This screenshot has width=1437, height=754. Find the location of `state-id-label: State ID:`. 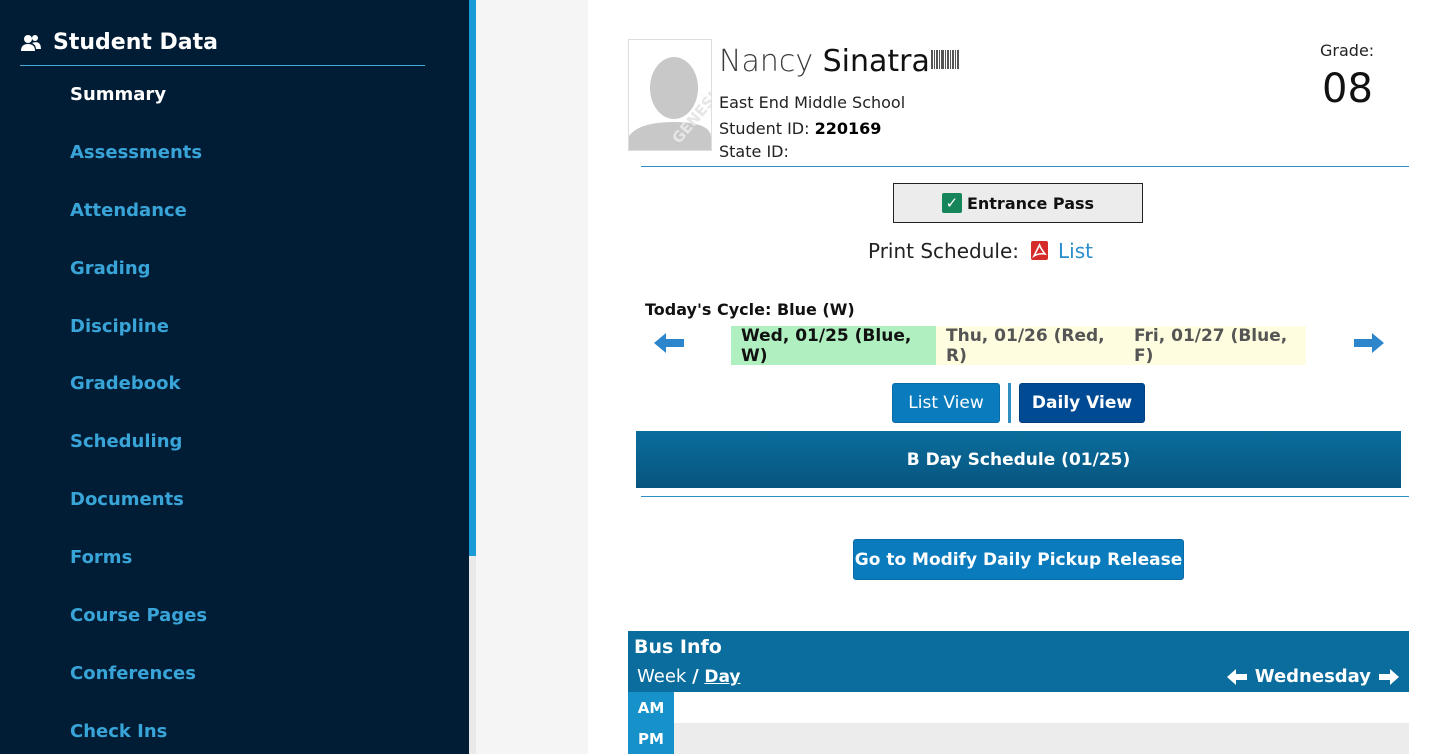

state-id-label: State ID: is located at coordinates (754, 151).